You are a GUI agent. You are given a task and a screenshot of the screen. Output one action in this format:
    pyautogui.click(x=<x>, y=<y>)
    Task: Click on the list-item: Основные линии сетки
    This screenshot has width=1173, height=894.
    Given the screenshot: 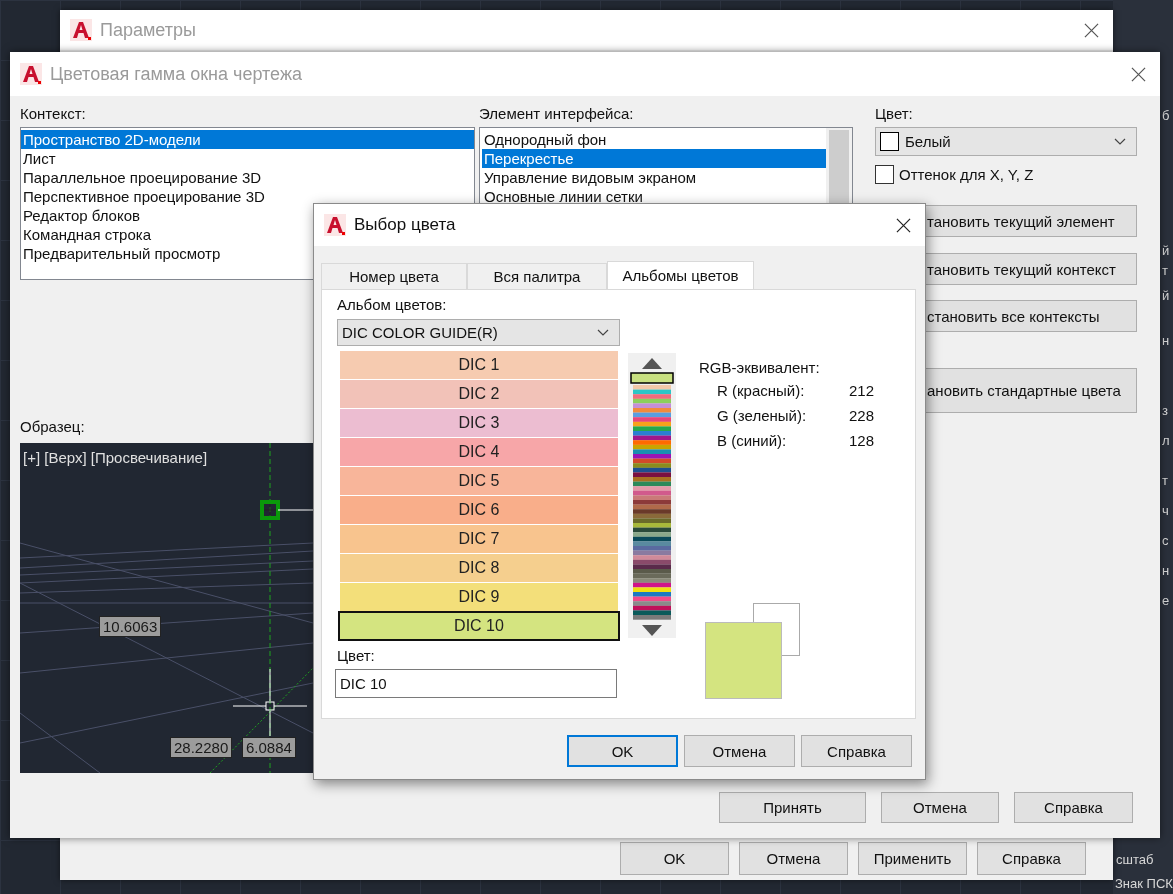 What is the action you would take?
    pyautogui.click(x=654, y=196)
    